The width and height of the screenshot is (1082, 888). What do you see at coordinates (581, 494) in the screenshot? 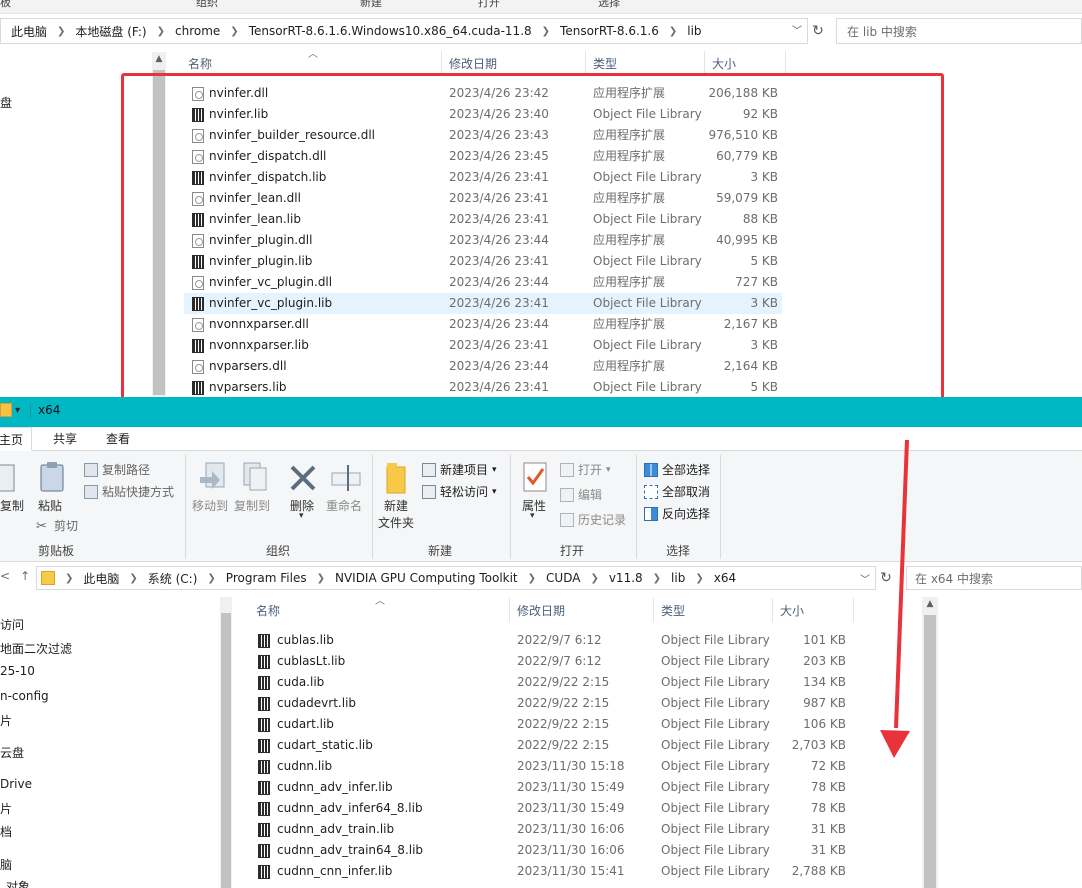
I see `edit-button: 编辑` at bounding box center [581, 494].